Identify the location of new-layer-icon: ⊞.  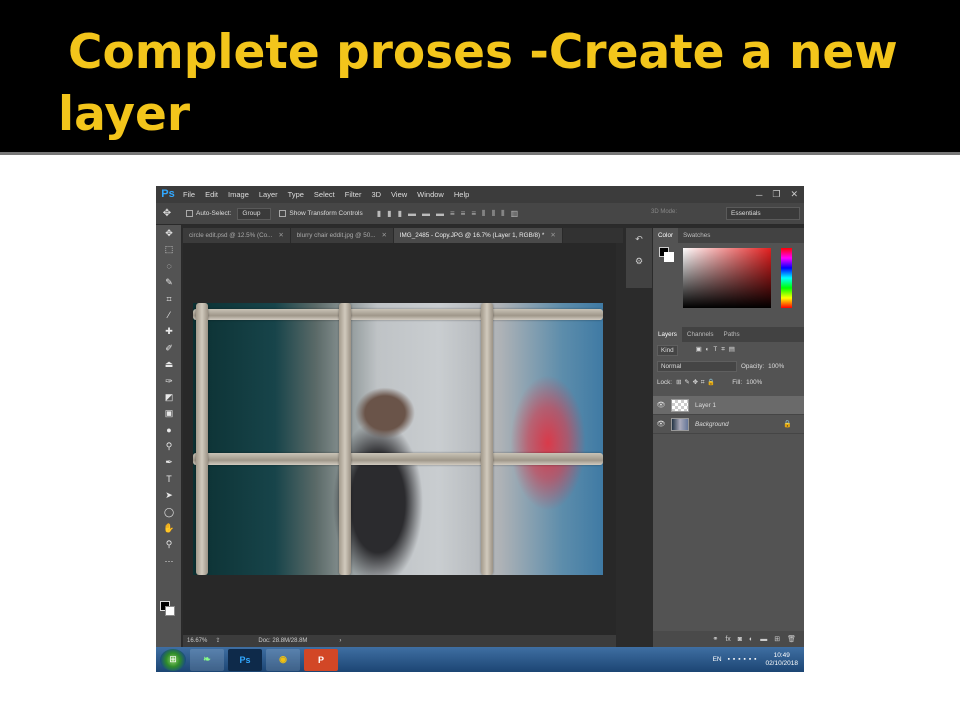
(777, 639).